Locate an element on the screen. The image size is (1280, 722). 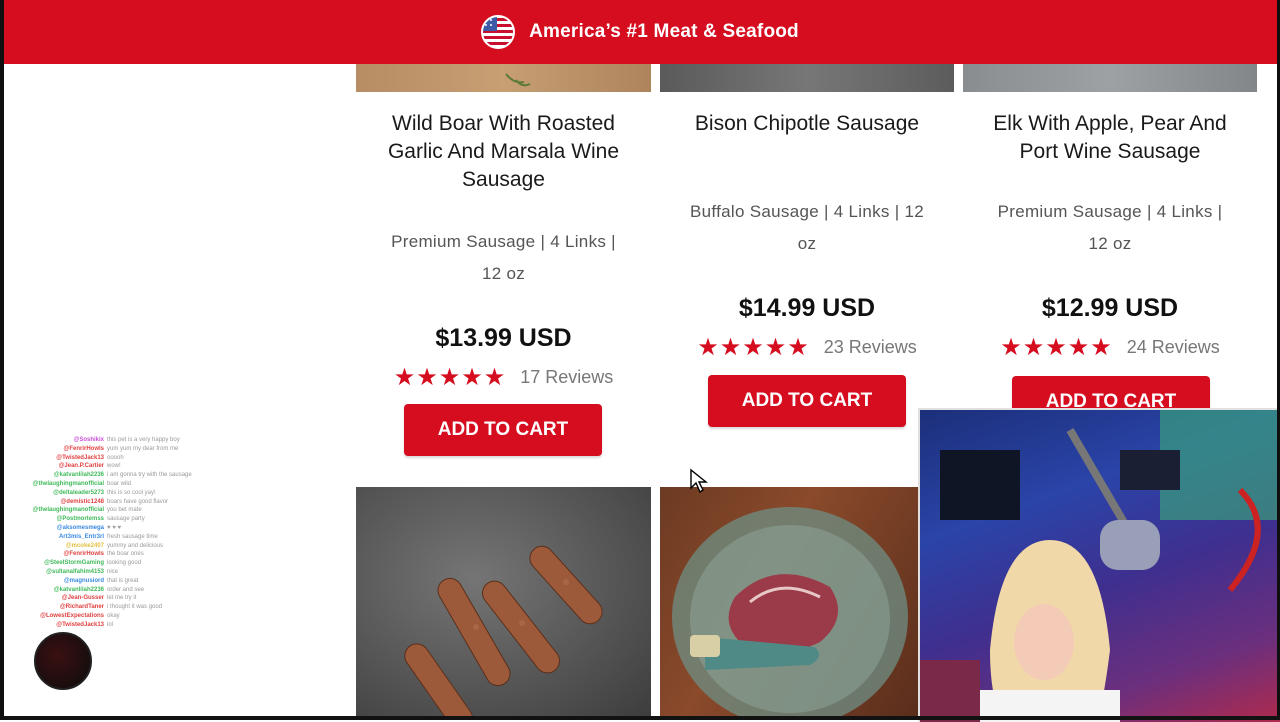
chat-message: @SteelStormGaming looking good is located at coordinates (138, 563).